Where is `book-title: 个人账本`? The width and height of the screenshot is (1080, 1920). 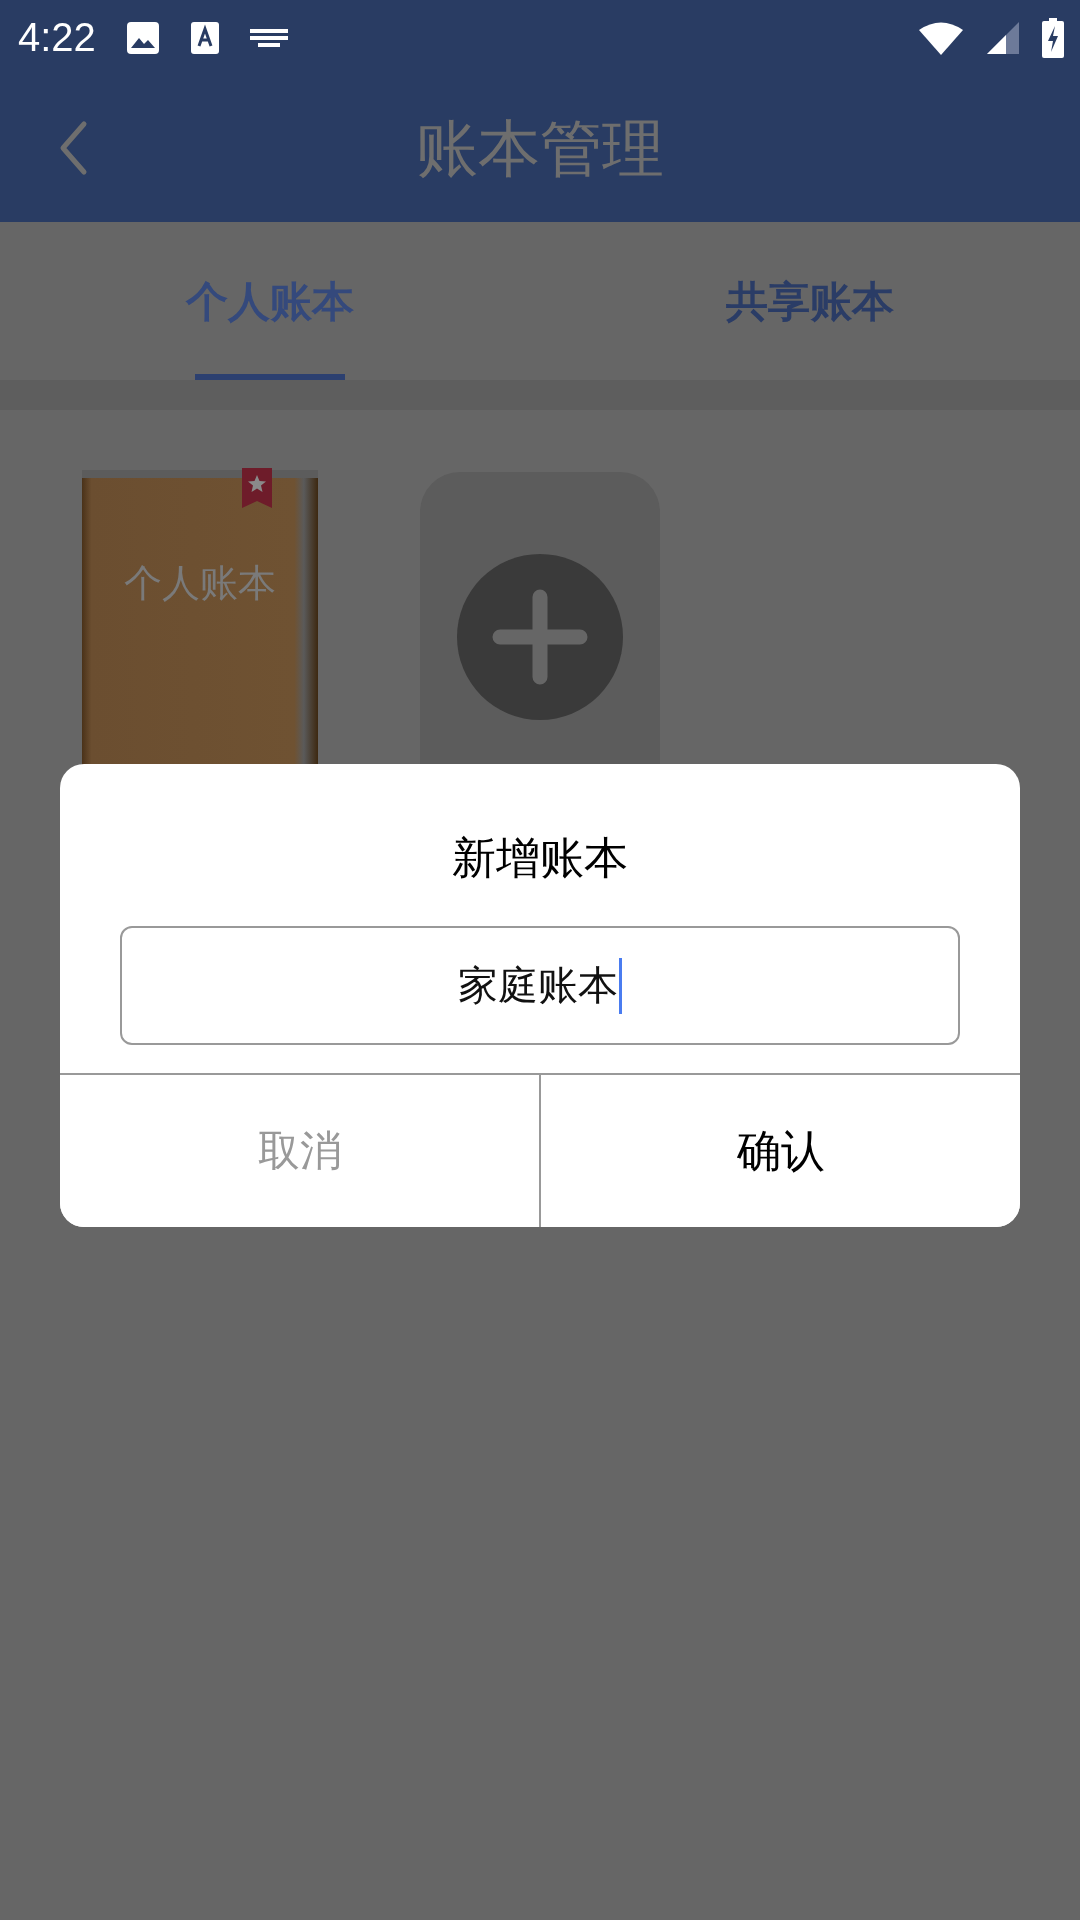 book-title: 个人账本 is located at coordinates (200, 583).